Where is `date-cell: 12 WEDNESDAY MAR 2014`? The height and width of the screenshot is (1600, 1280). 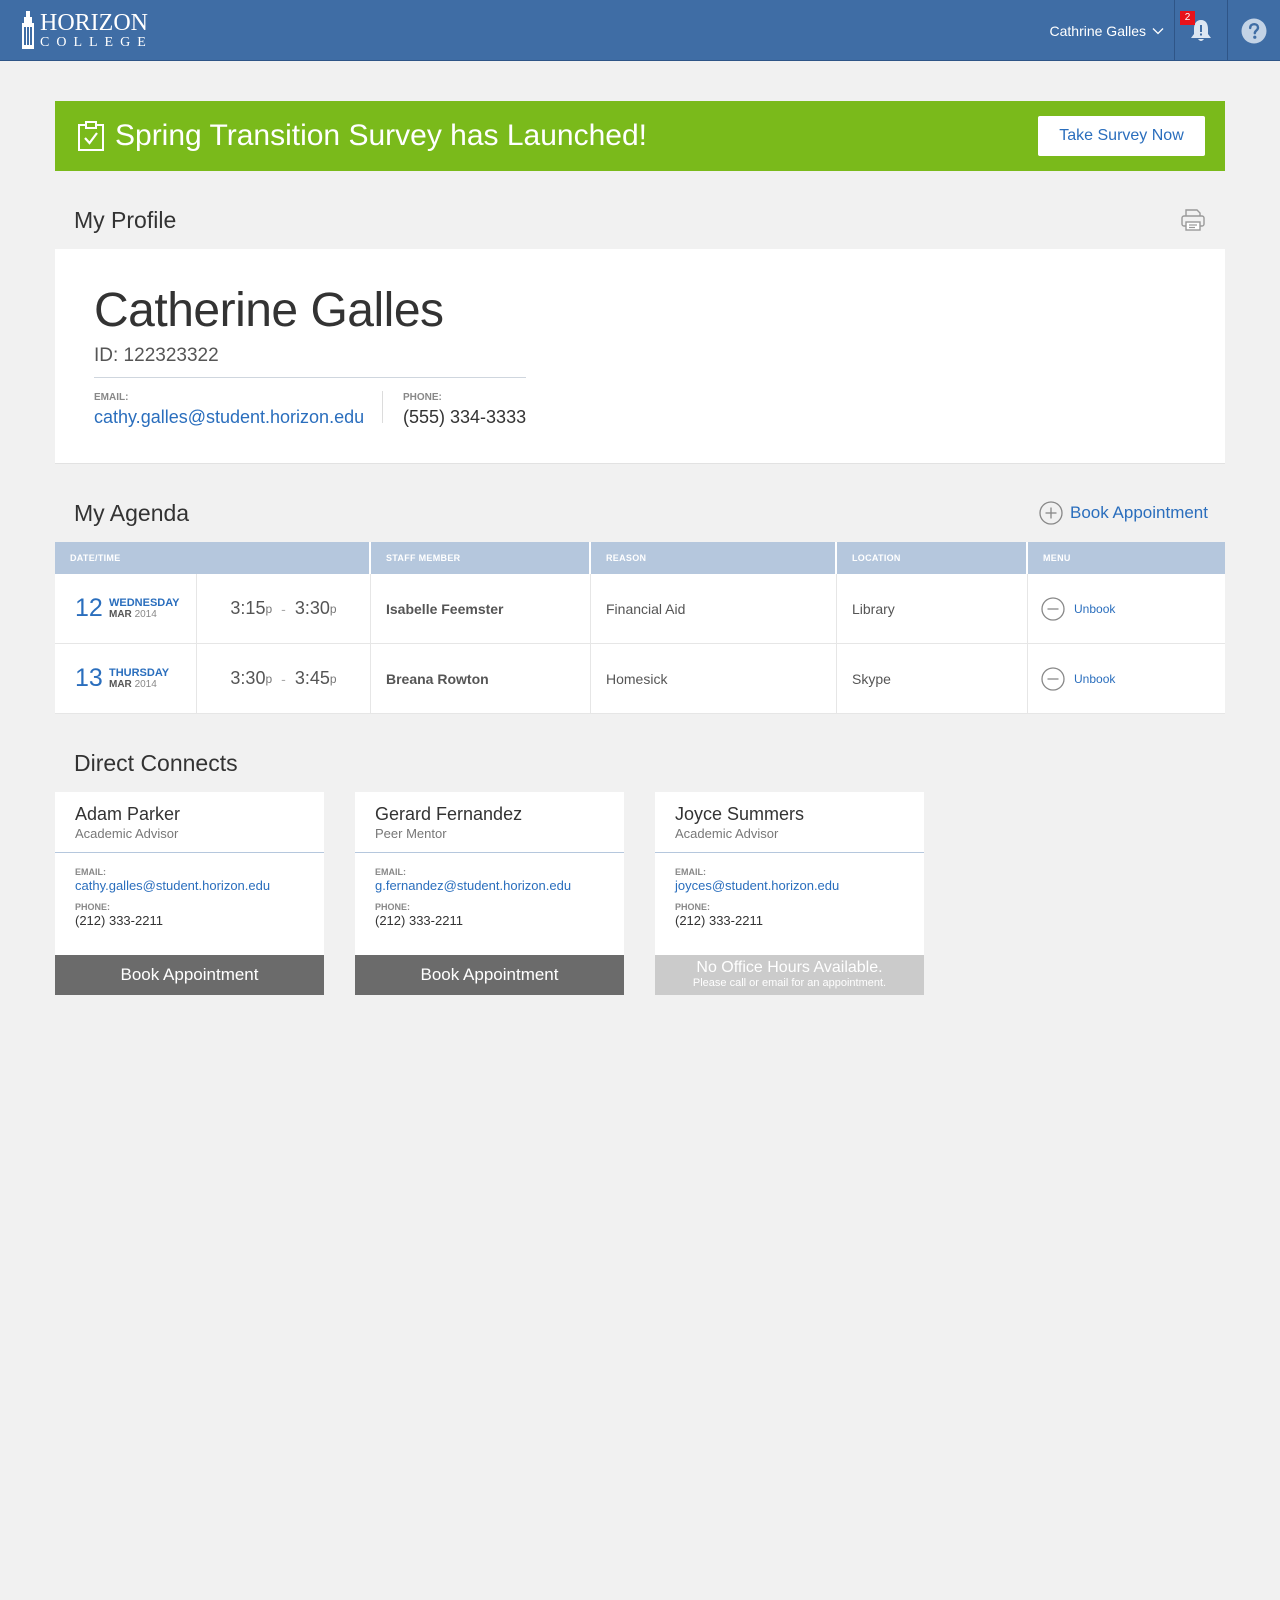 date-cell: 12 WEDNESDAY MAR 2014 is located at coordinates (126, 608).